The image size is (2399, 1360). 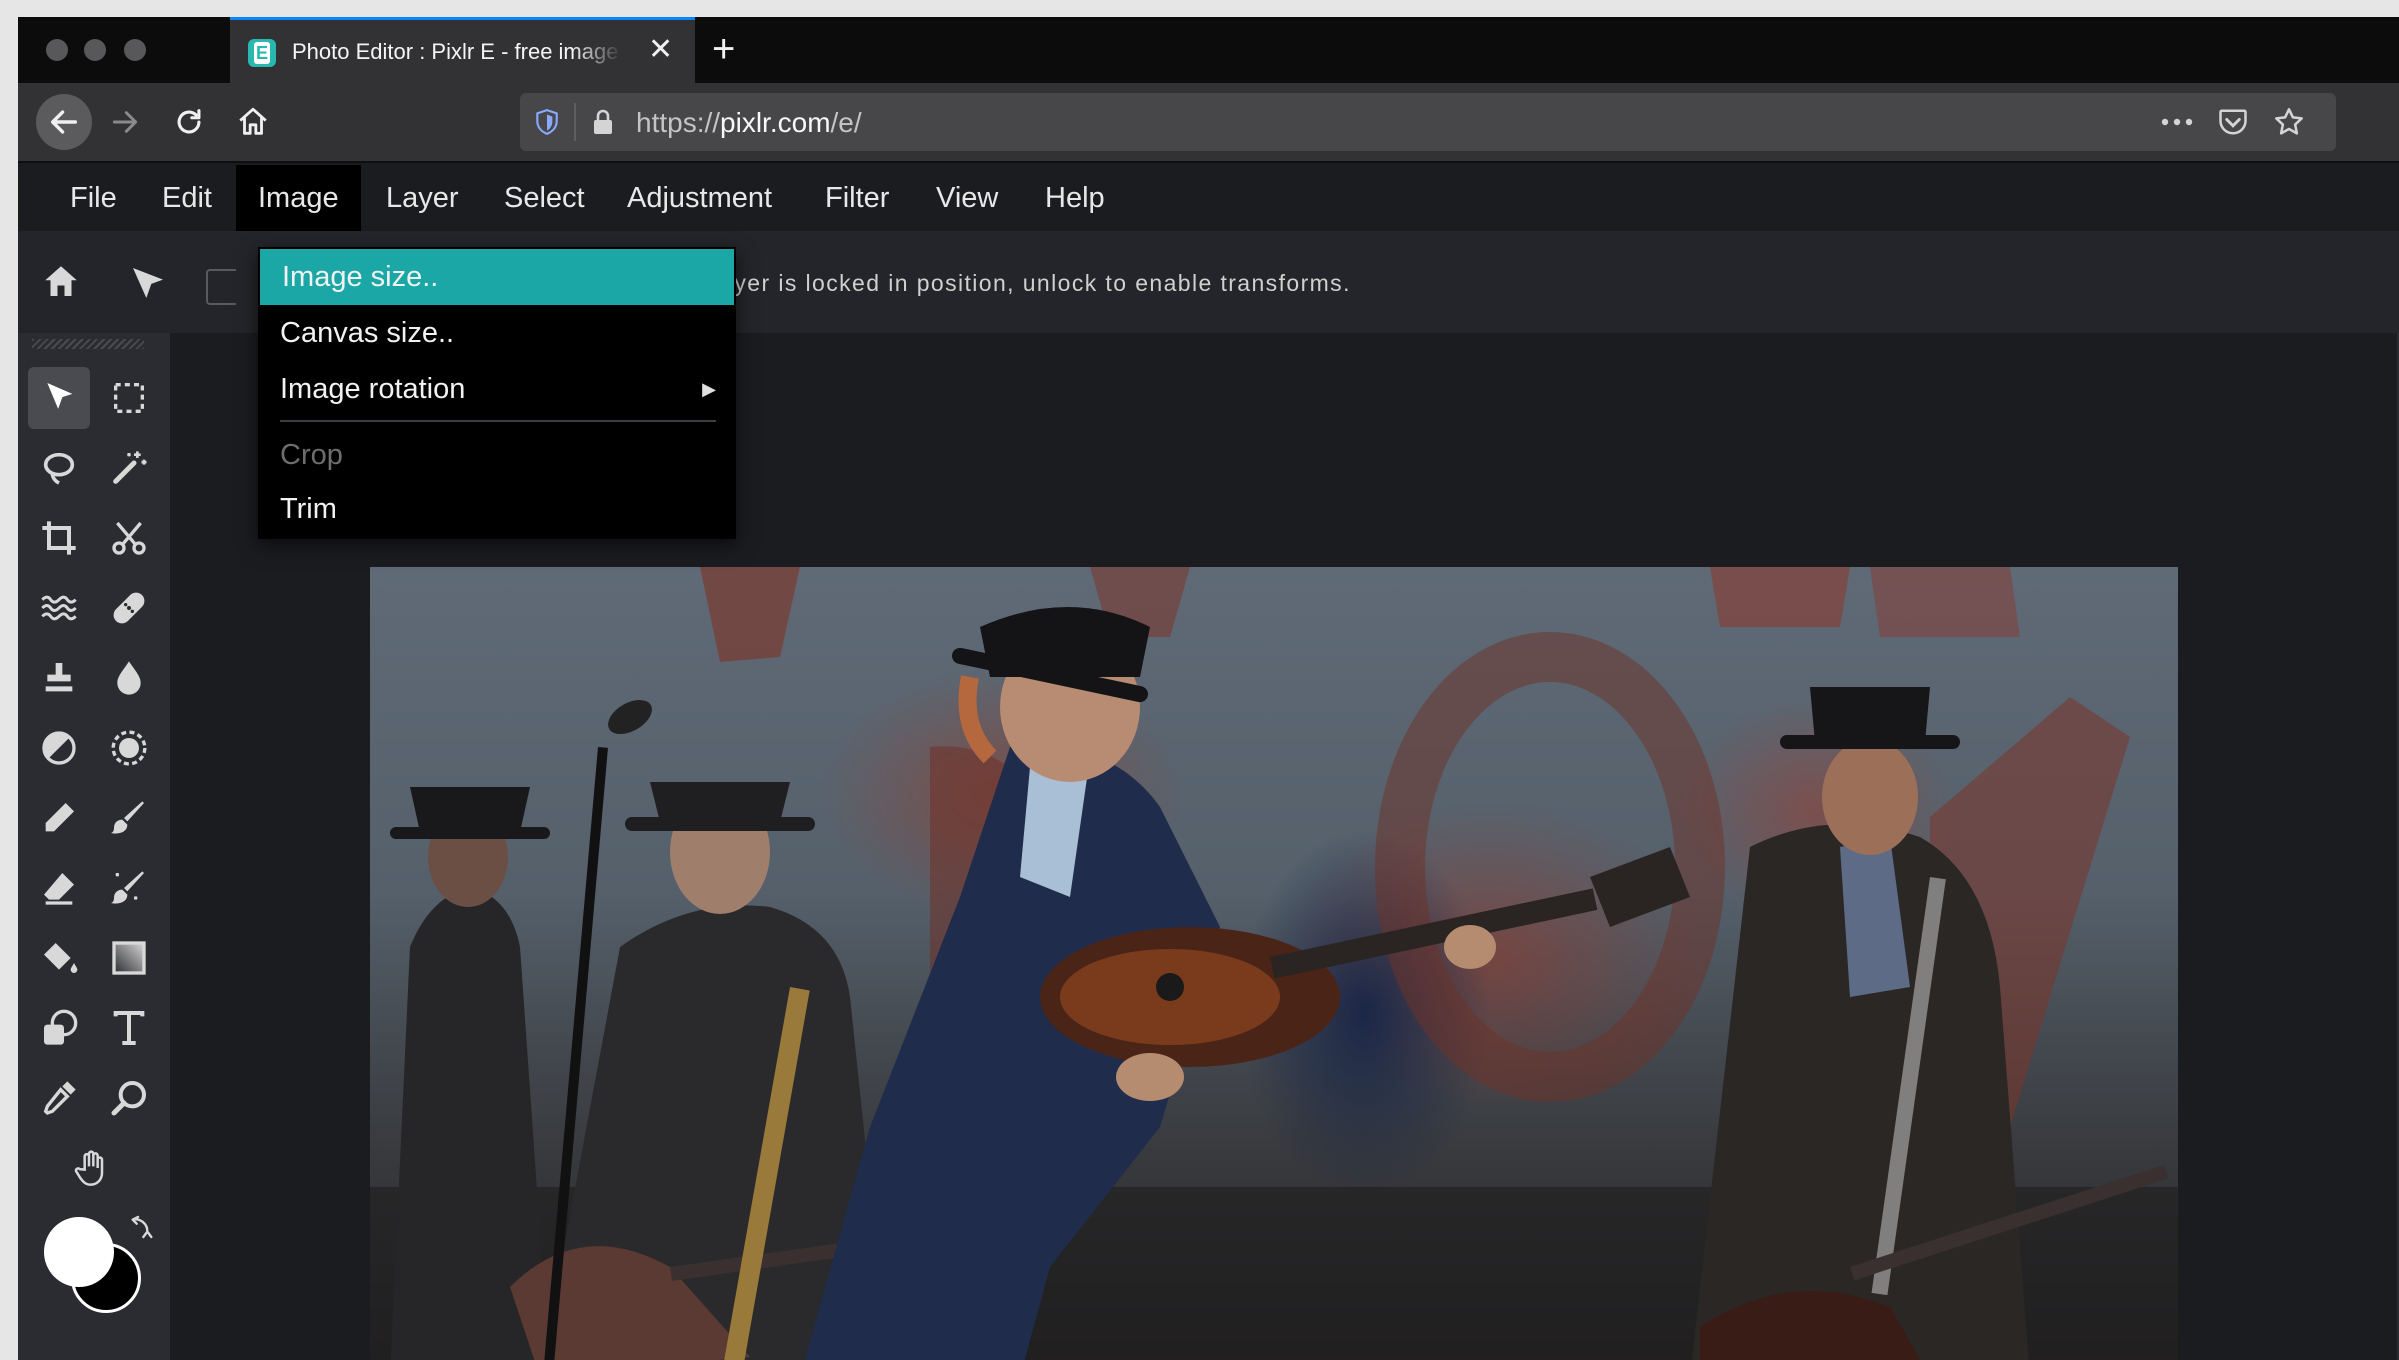 I want to click on marquee-tool-icon, so click(x=129, y=398).